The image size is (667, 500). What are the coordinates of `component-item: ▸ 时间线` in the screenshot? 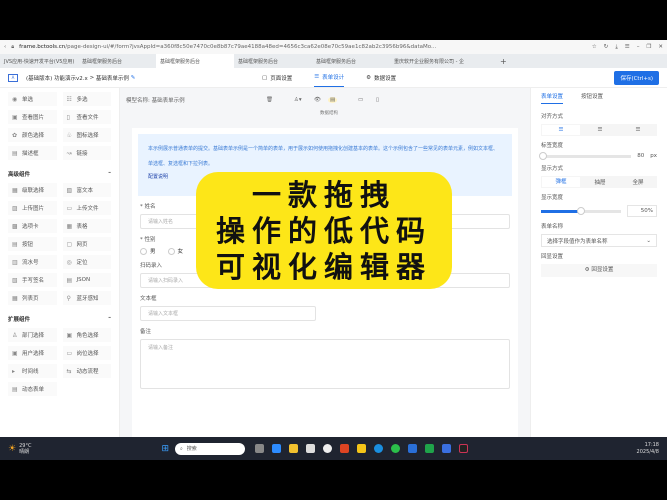 It's located at (32, 371).